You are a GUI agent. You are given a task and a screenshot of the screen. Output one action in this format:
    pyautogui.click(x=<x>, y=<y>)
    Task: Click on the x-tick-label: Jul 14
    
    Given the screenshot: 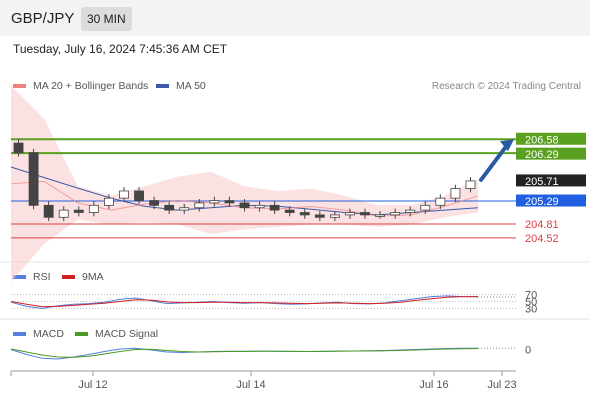 What is the action you would take?
    pyautogui.click(x=250, y=385)
    